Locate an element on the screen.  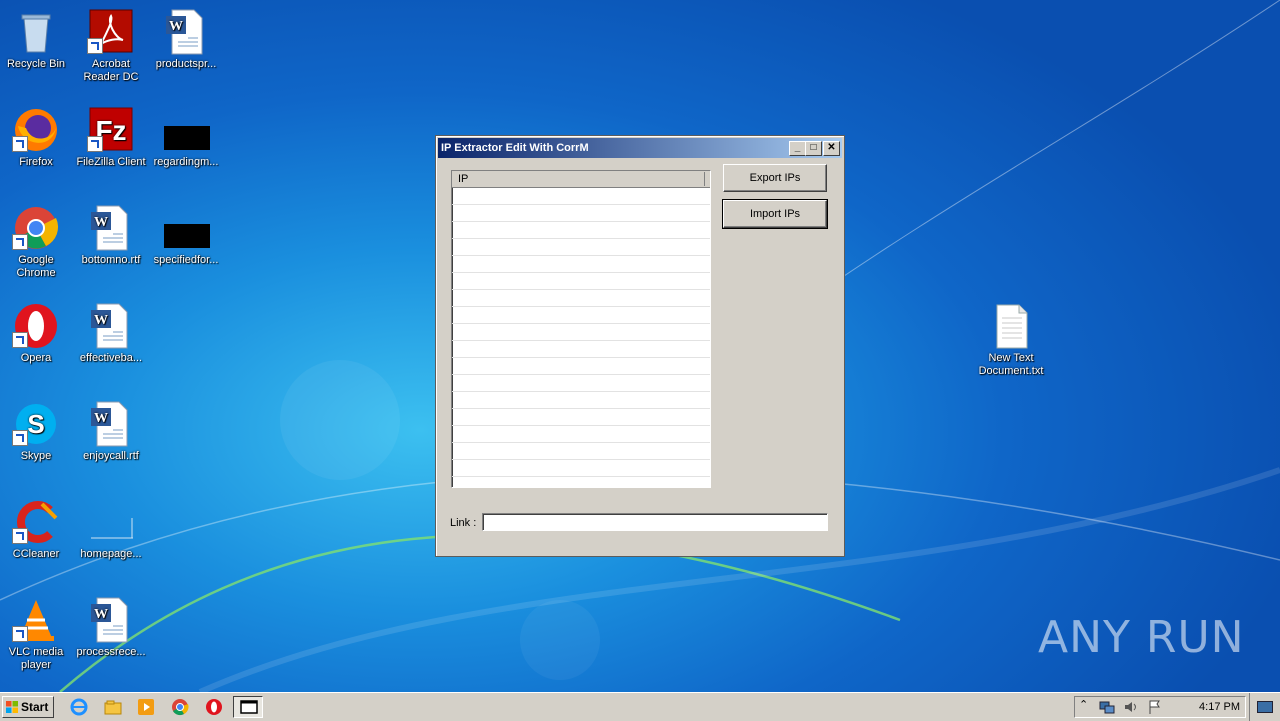
close-button: ✕ is located at coordinates (831, 148).